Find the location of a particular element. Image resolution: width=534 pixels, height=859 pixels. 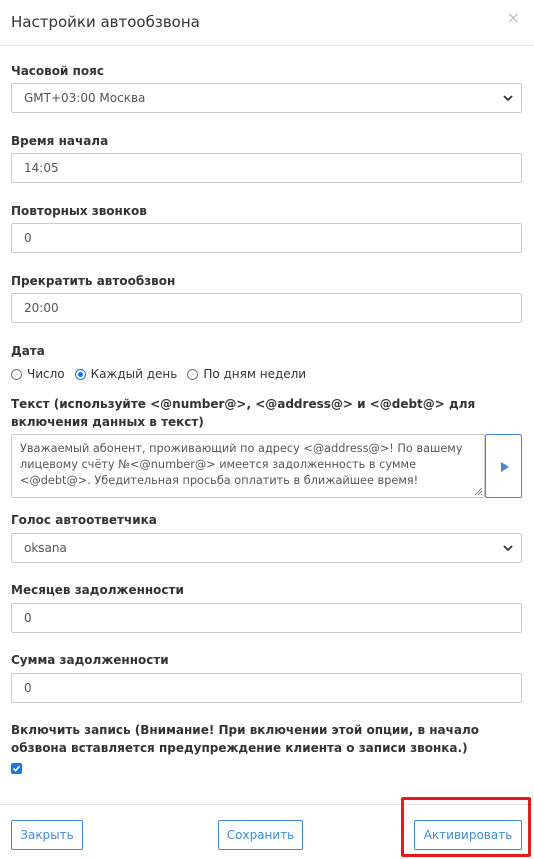

start-time-value: 14:05 is located at coordinates (41, 168).